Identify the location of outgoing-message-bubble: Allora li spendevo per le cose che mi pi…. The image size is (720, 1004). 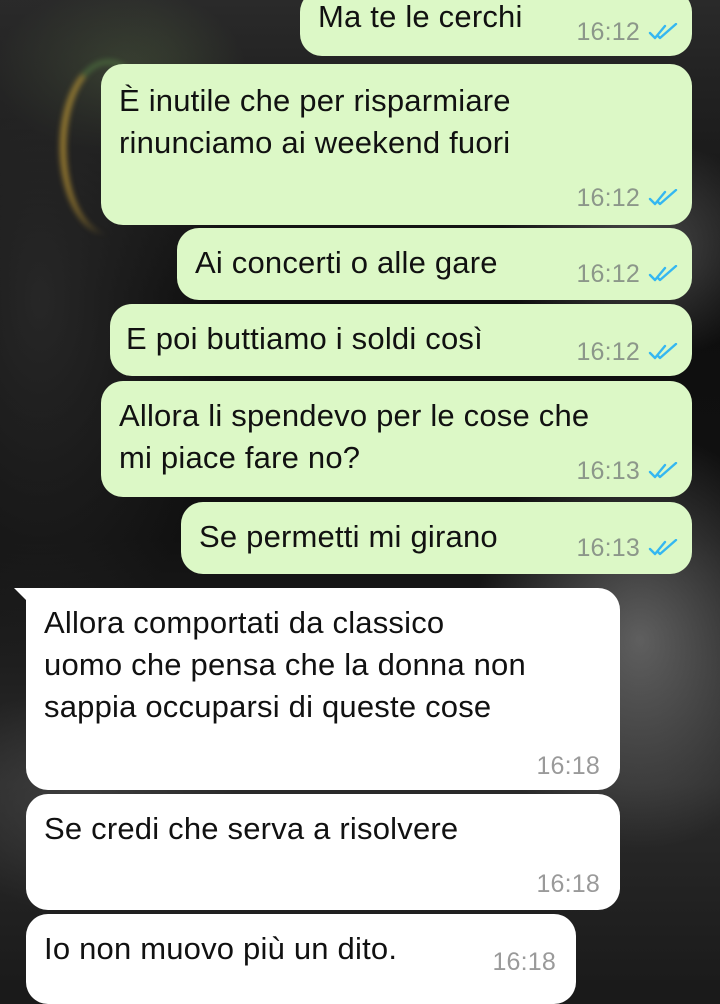
(396, 439).